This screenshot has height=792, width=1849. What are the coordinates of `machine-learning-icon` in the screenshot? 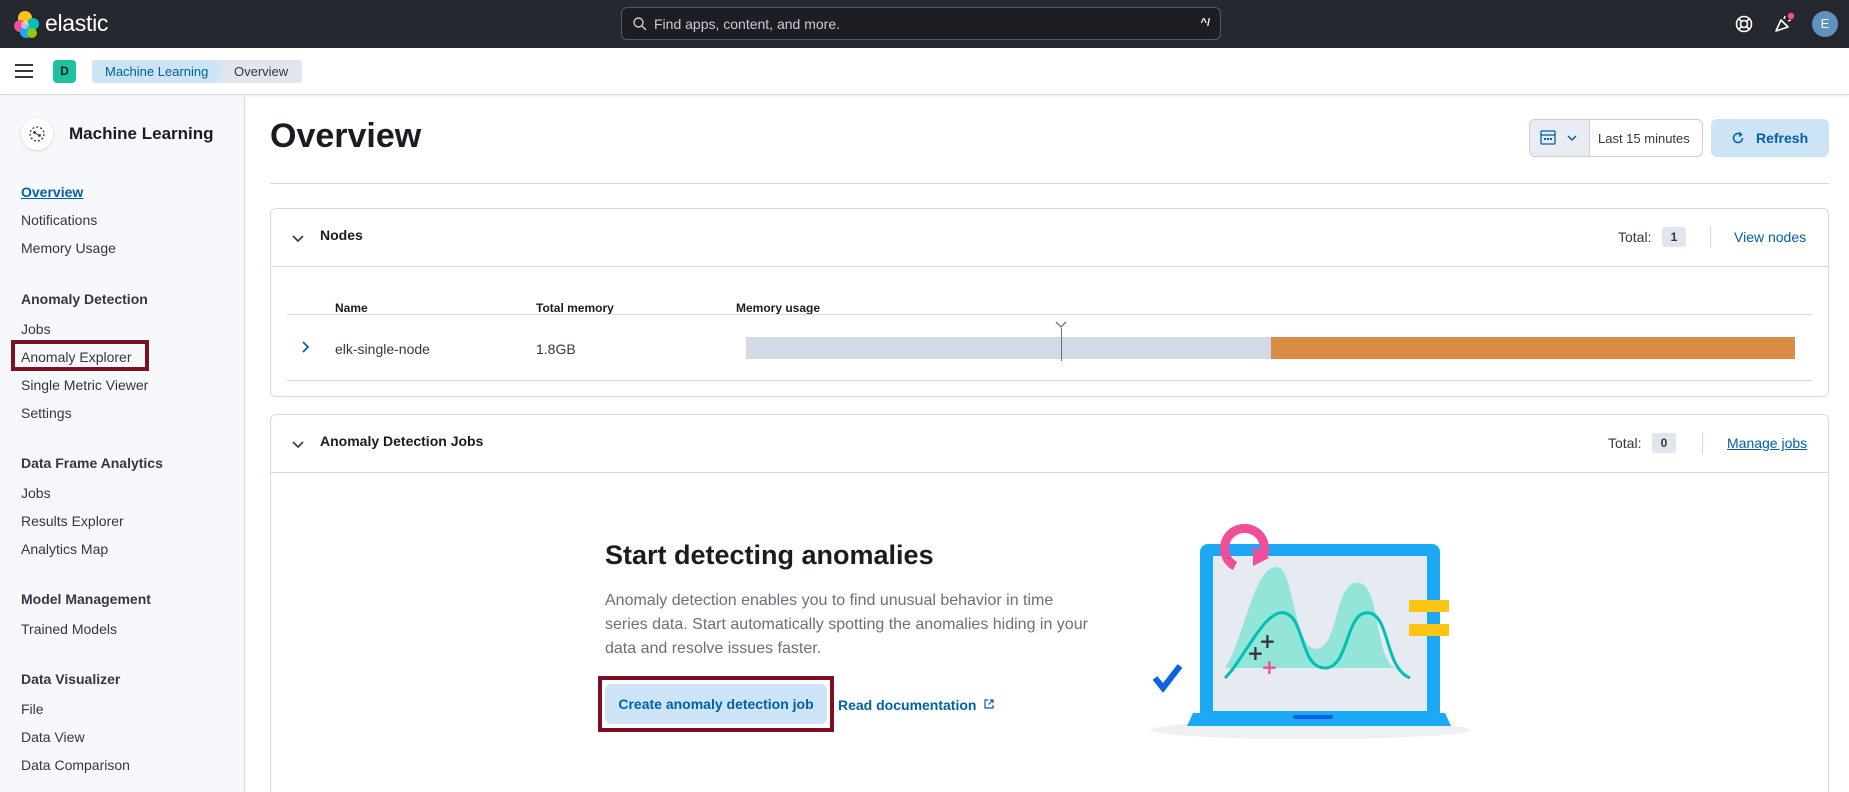 It's located at (37, 134).